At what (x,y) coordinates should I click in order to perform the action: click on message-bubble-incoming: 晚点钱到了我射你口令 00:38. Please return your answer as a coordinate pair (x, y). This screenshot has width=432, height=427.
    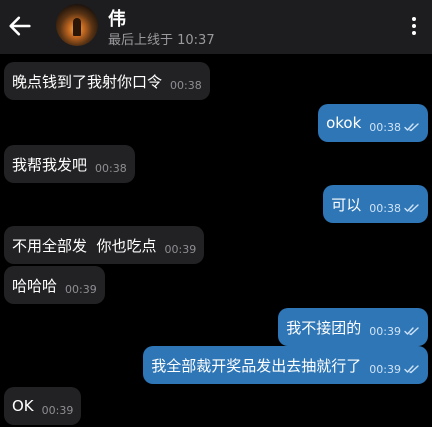
    Looking at the image, I should click on (107, 81).